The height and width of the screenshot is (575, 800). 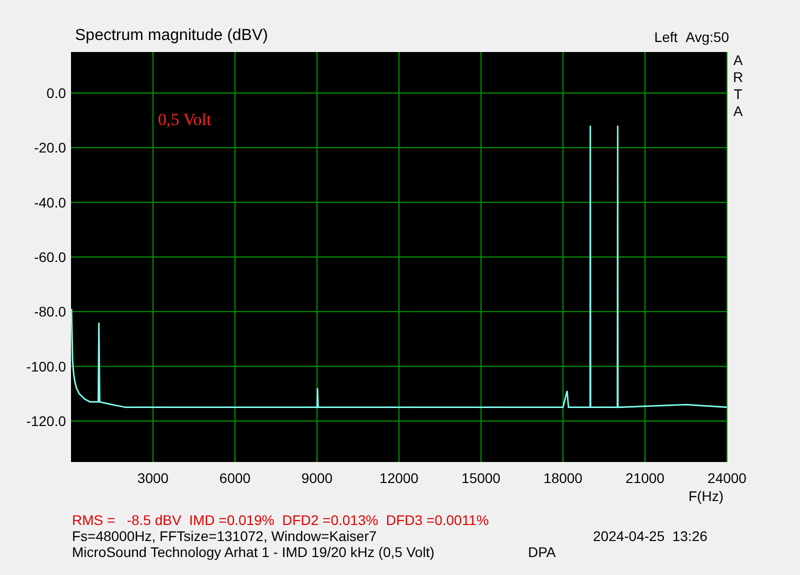 I want to click on average-label: Avg:50, so click(x=707, y=37).